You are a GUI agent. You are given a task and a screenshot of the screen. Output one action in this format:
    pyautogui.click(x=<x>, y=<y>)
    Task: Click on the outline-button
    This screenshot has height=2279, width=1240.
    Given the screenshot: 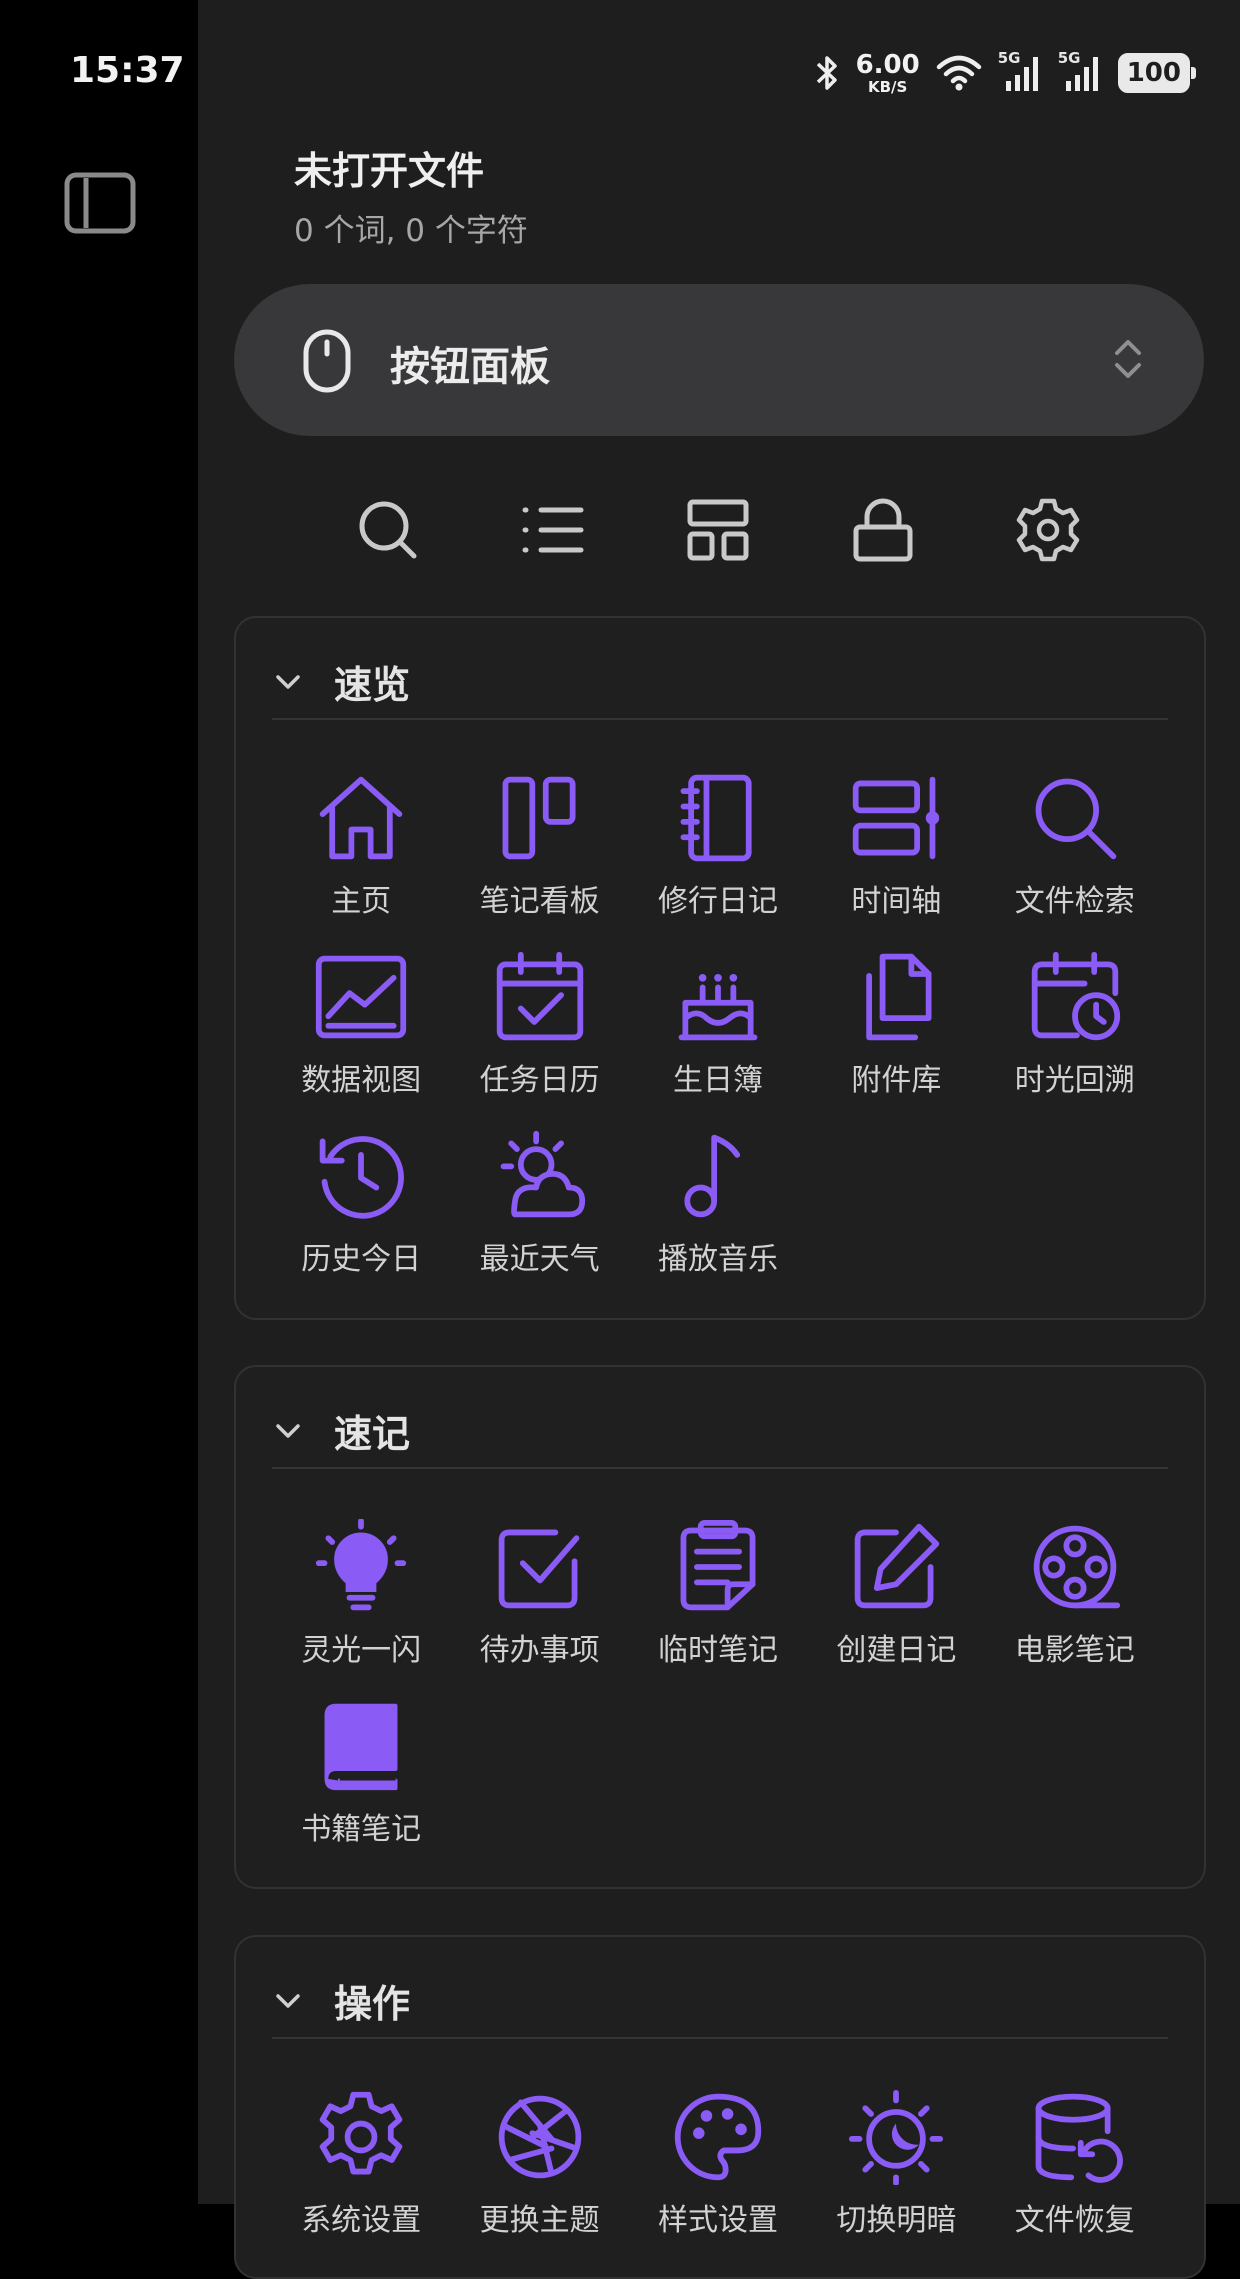 What is the action you would take?
    pyautogui.click(x=553, y=530)
    